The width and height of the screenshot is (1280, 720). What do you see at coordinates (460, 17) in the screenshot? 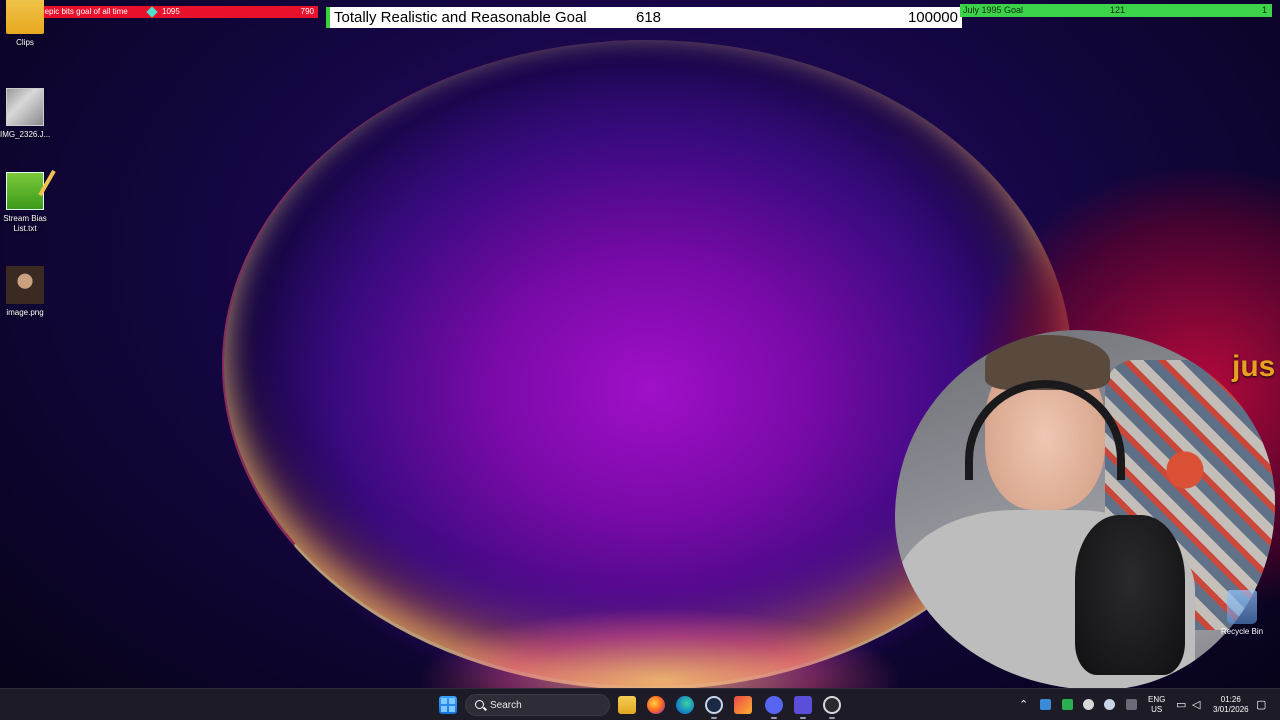
I see `main-goal-title: Totally Realistic and Reasonable Goal` at bounding box center [460, 17].